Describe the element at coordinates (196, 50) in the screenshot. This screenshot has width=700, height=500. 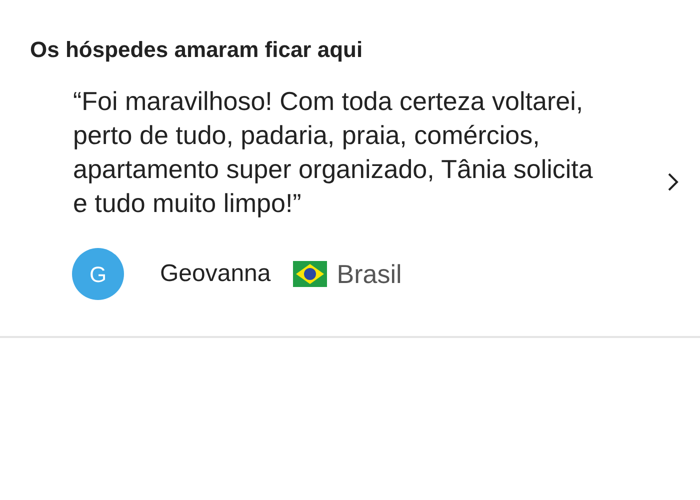
I see `section-title: Os hóspedes amaram ficar aqui` at that location.